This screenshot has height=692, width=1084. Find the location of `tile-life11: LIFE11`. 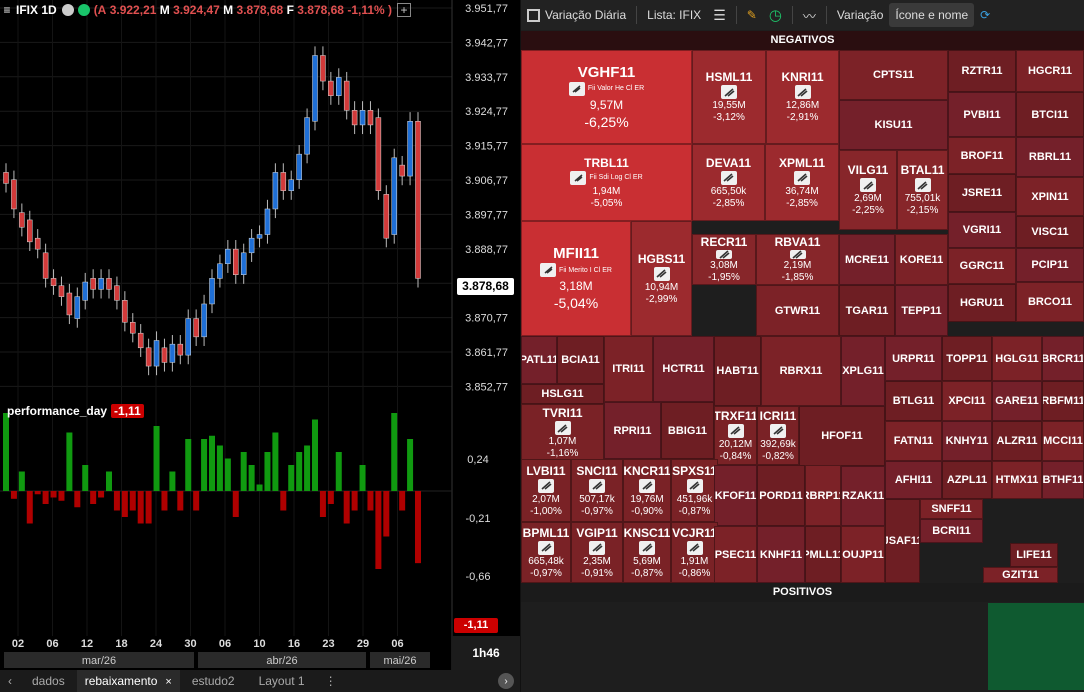

tile-life11: LIFE11 is located at coordinates (1034, 555).